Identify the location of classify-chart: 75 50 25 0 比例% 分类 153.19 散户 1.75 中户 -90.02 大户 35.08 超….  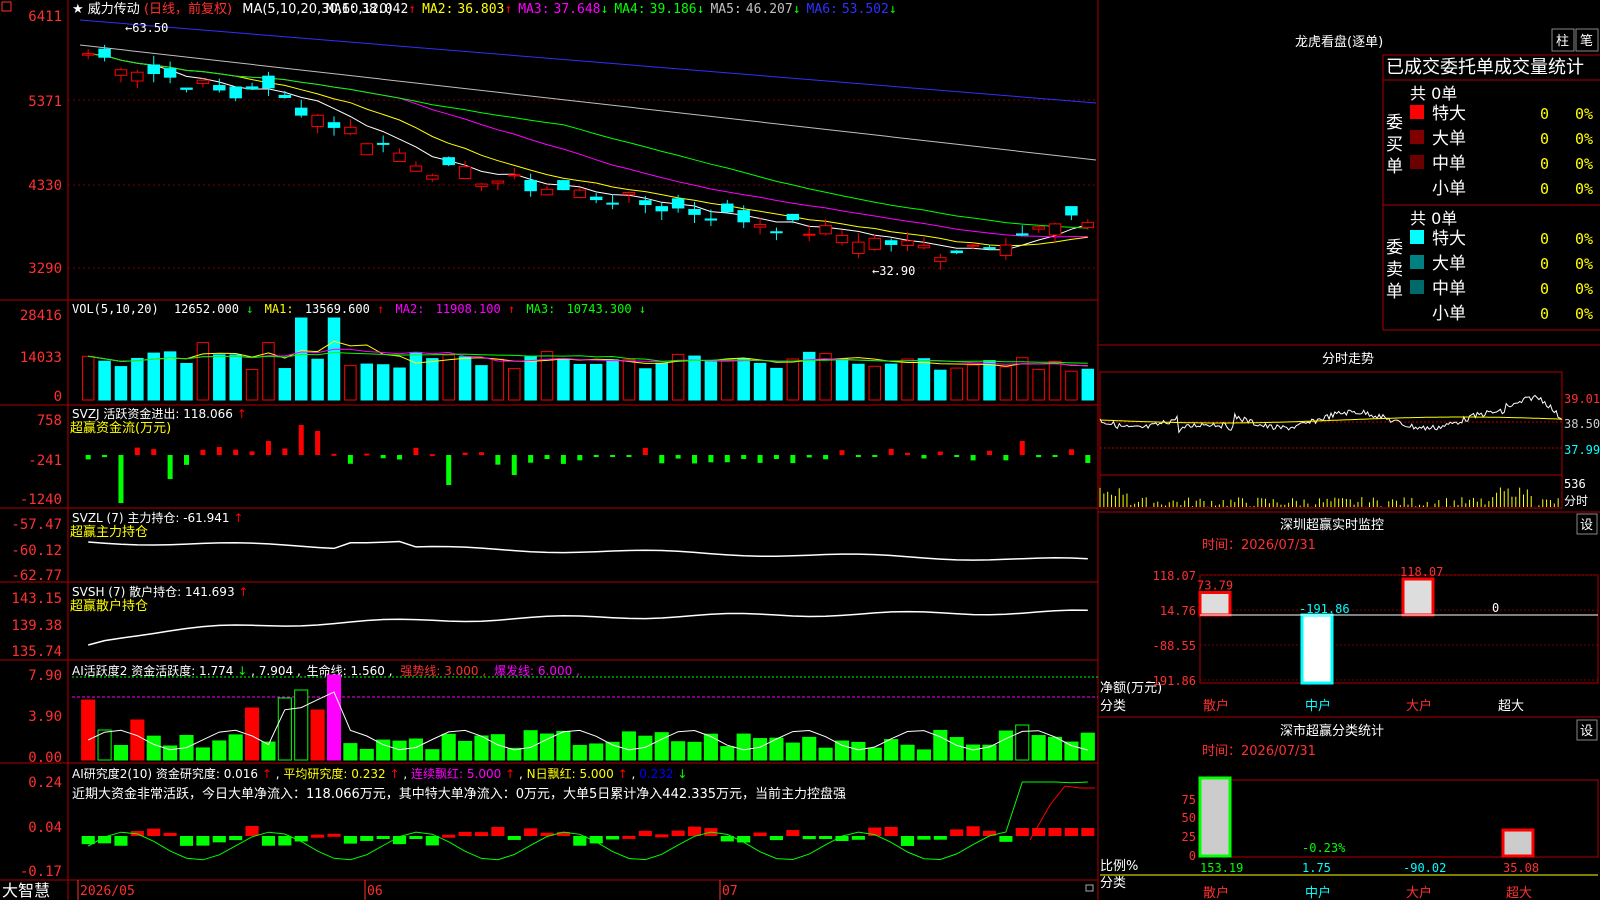
(1349, 838).